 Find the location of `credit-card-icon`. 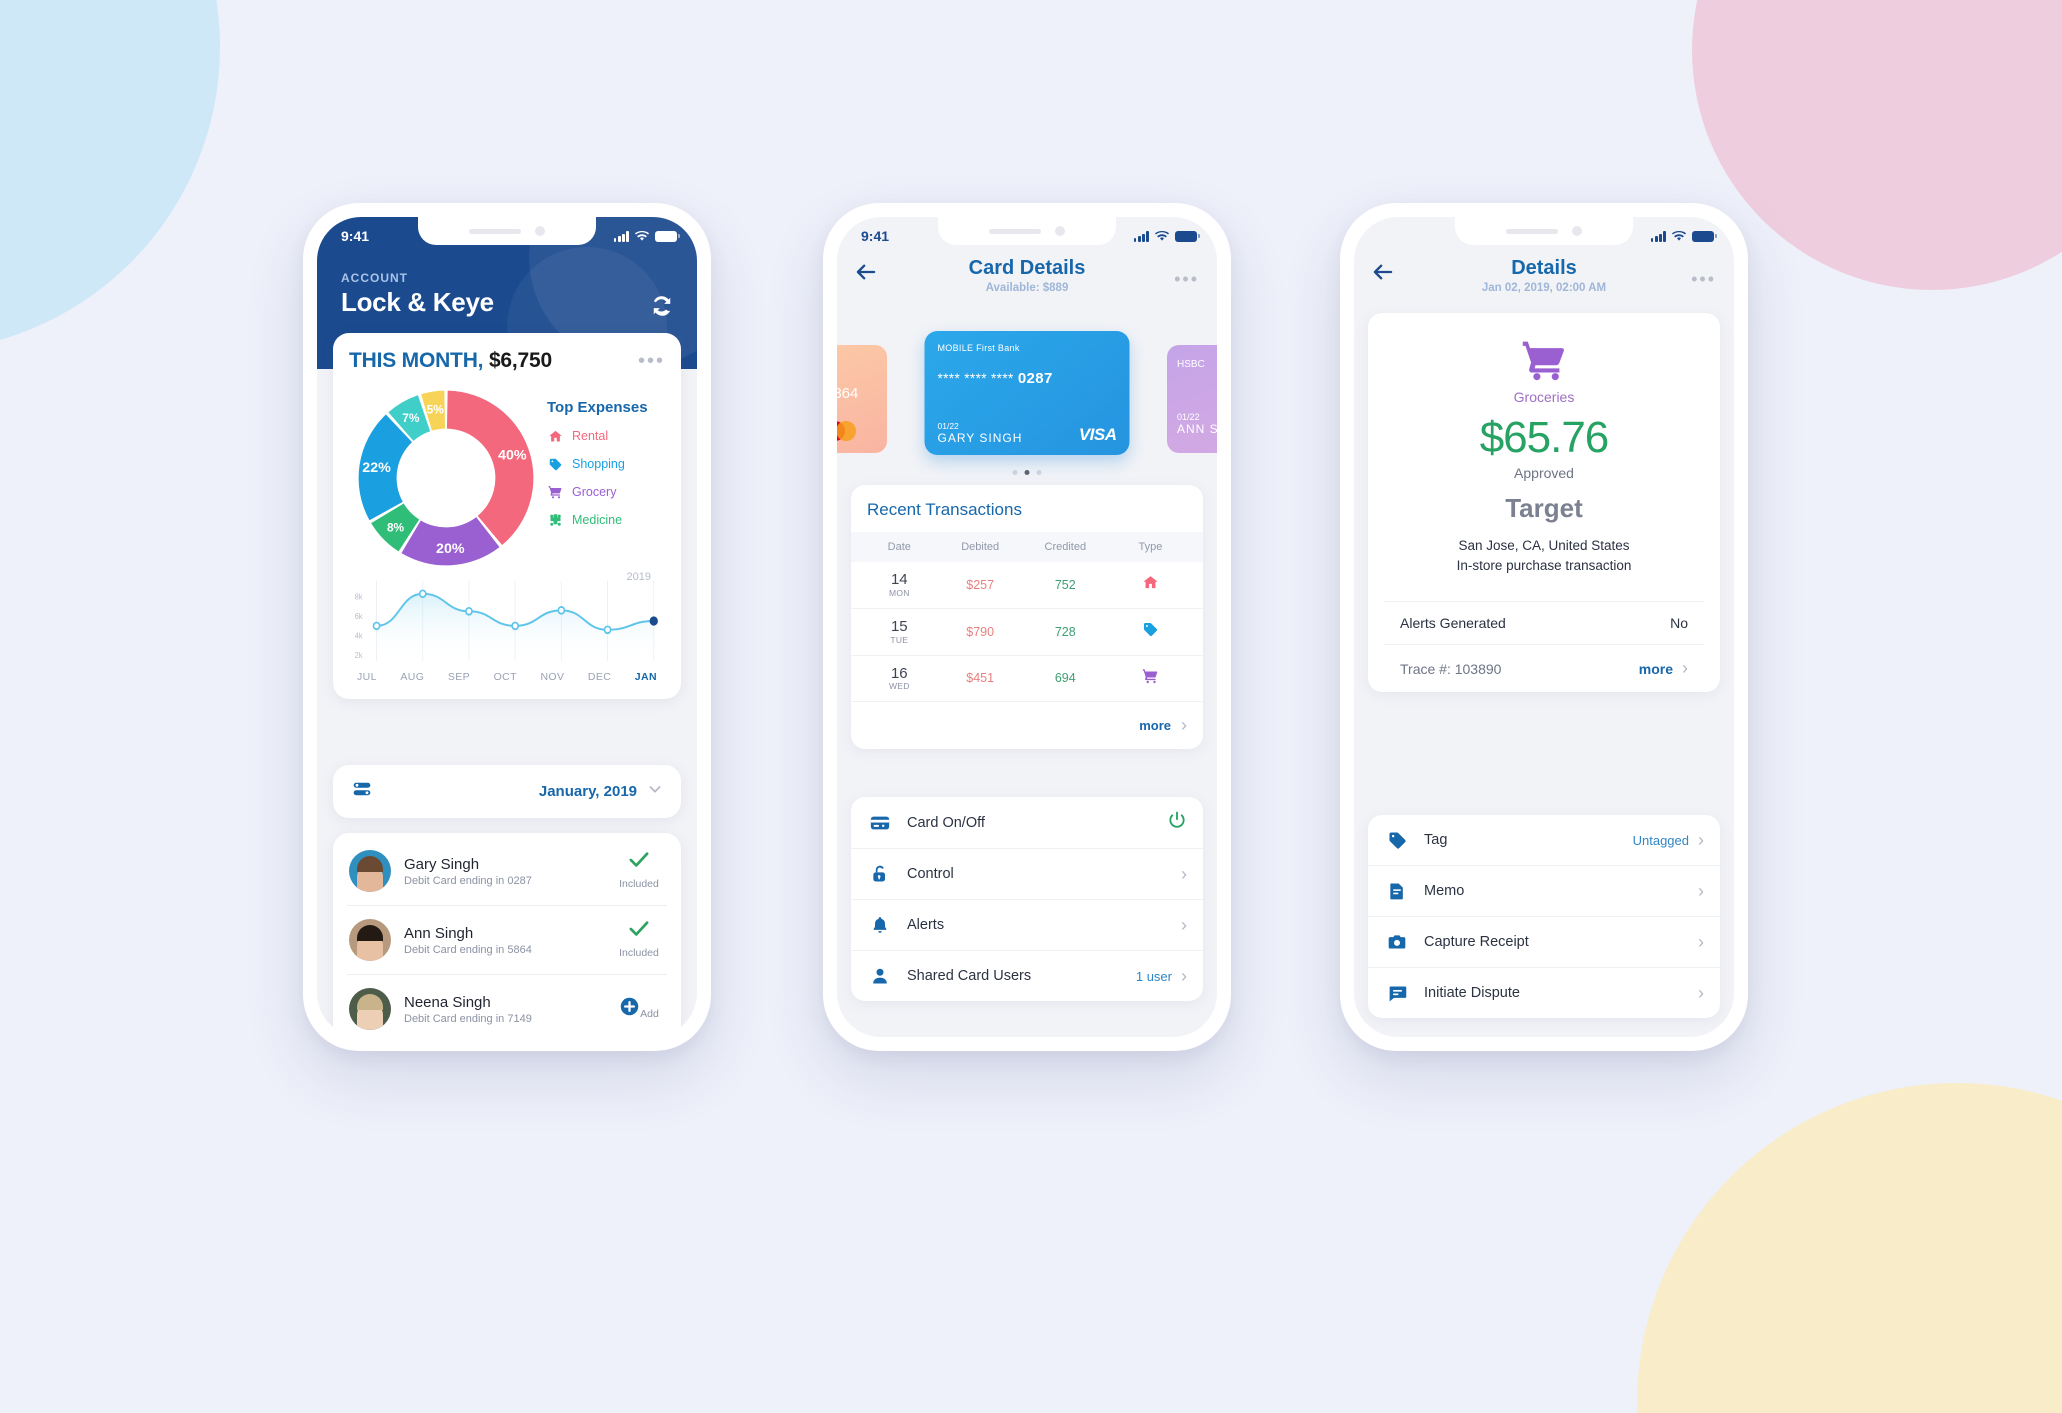

credit-card-icon is located at coordinates (880, 823).